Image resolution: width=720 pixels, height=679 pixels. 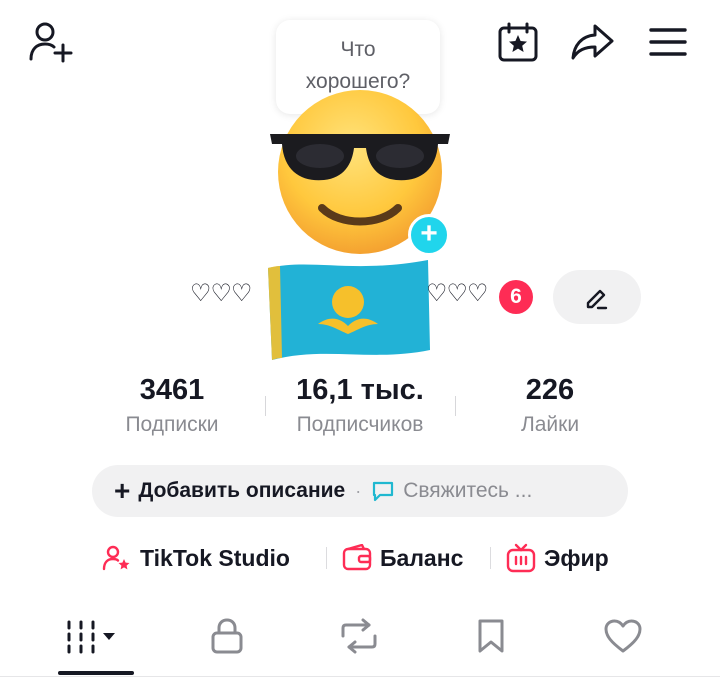 I want to click on tab-reposts, so click(x=359, y=636).